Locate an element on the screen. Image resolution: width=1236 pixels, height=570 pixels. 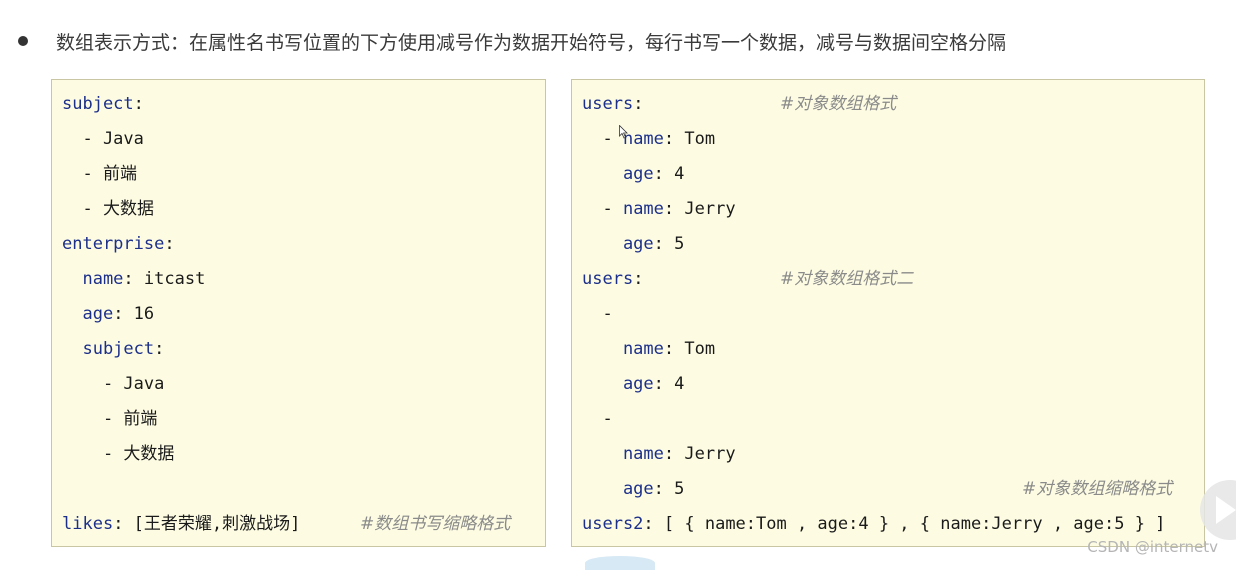
yaml-value: : Jerry is located at coordinates (699, 209).